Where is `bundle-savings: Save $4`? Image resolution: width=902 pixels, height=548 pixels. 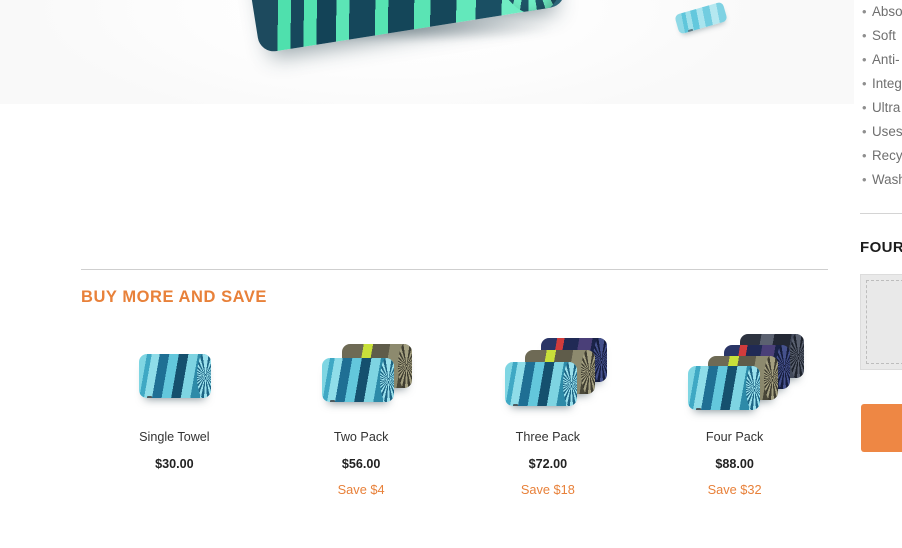 bundle-savings: Save $4 is located at coordinates (361, 490).